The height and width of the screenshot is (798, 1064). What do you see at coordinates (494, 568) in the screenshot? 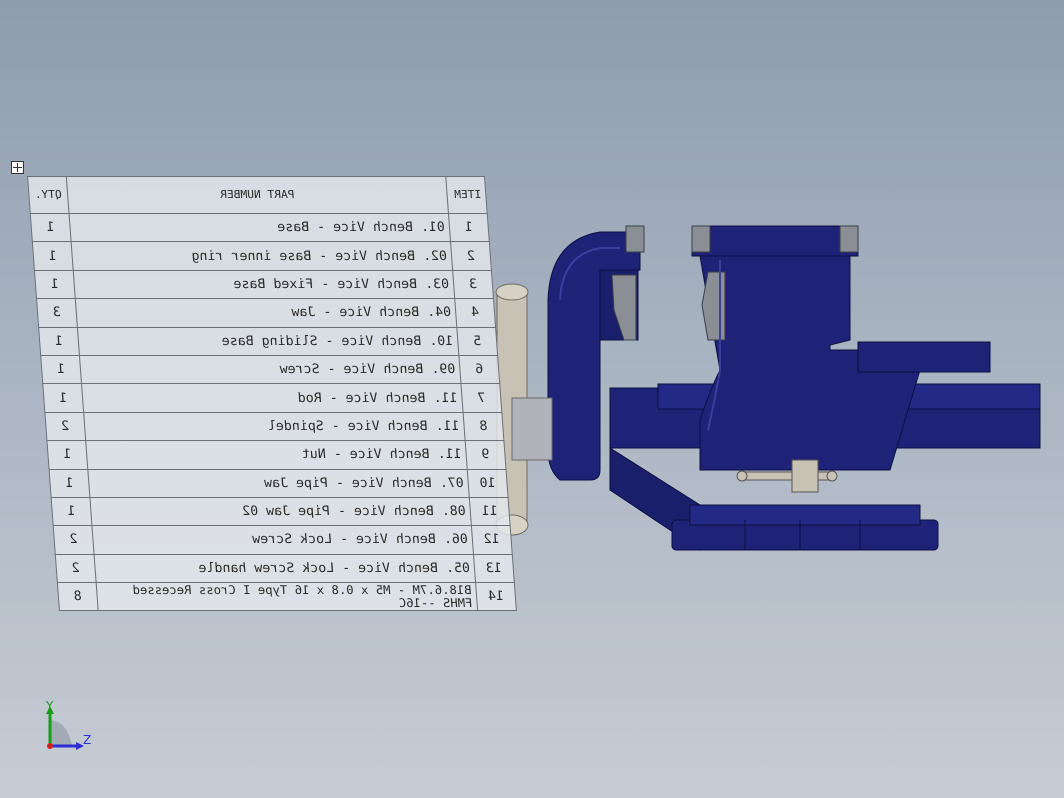
I see `item-no-cell: 13` at bounding box center [494, 568].